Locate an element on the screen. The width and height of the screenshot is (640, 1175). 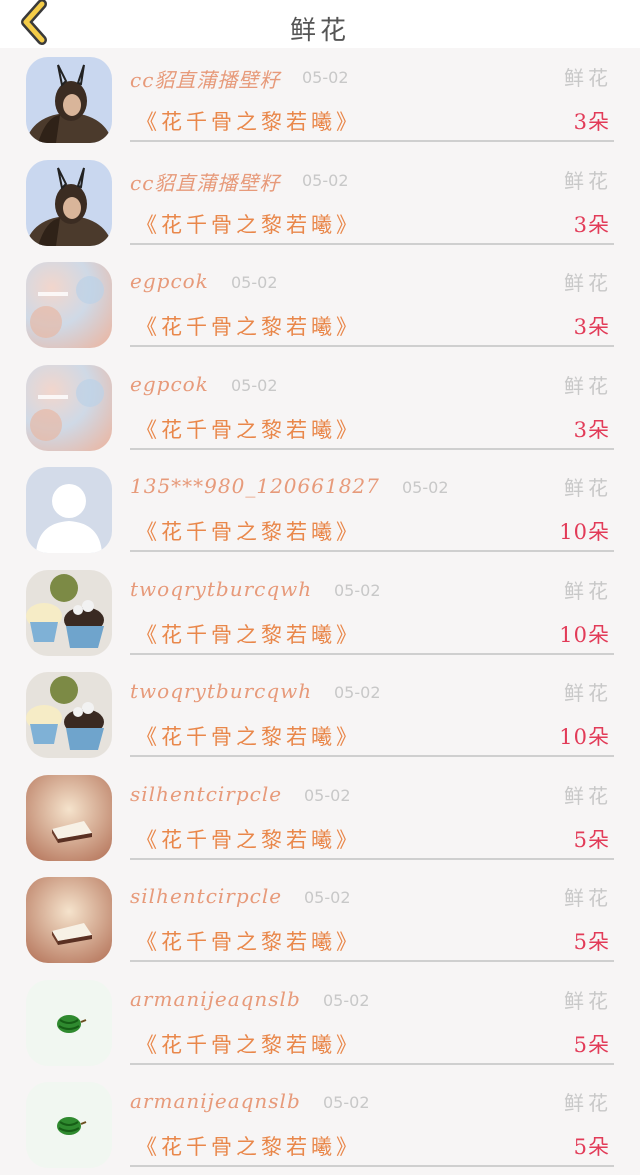
default-person-avatar is located at coordinates (69, 510).